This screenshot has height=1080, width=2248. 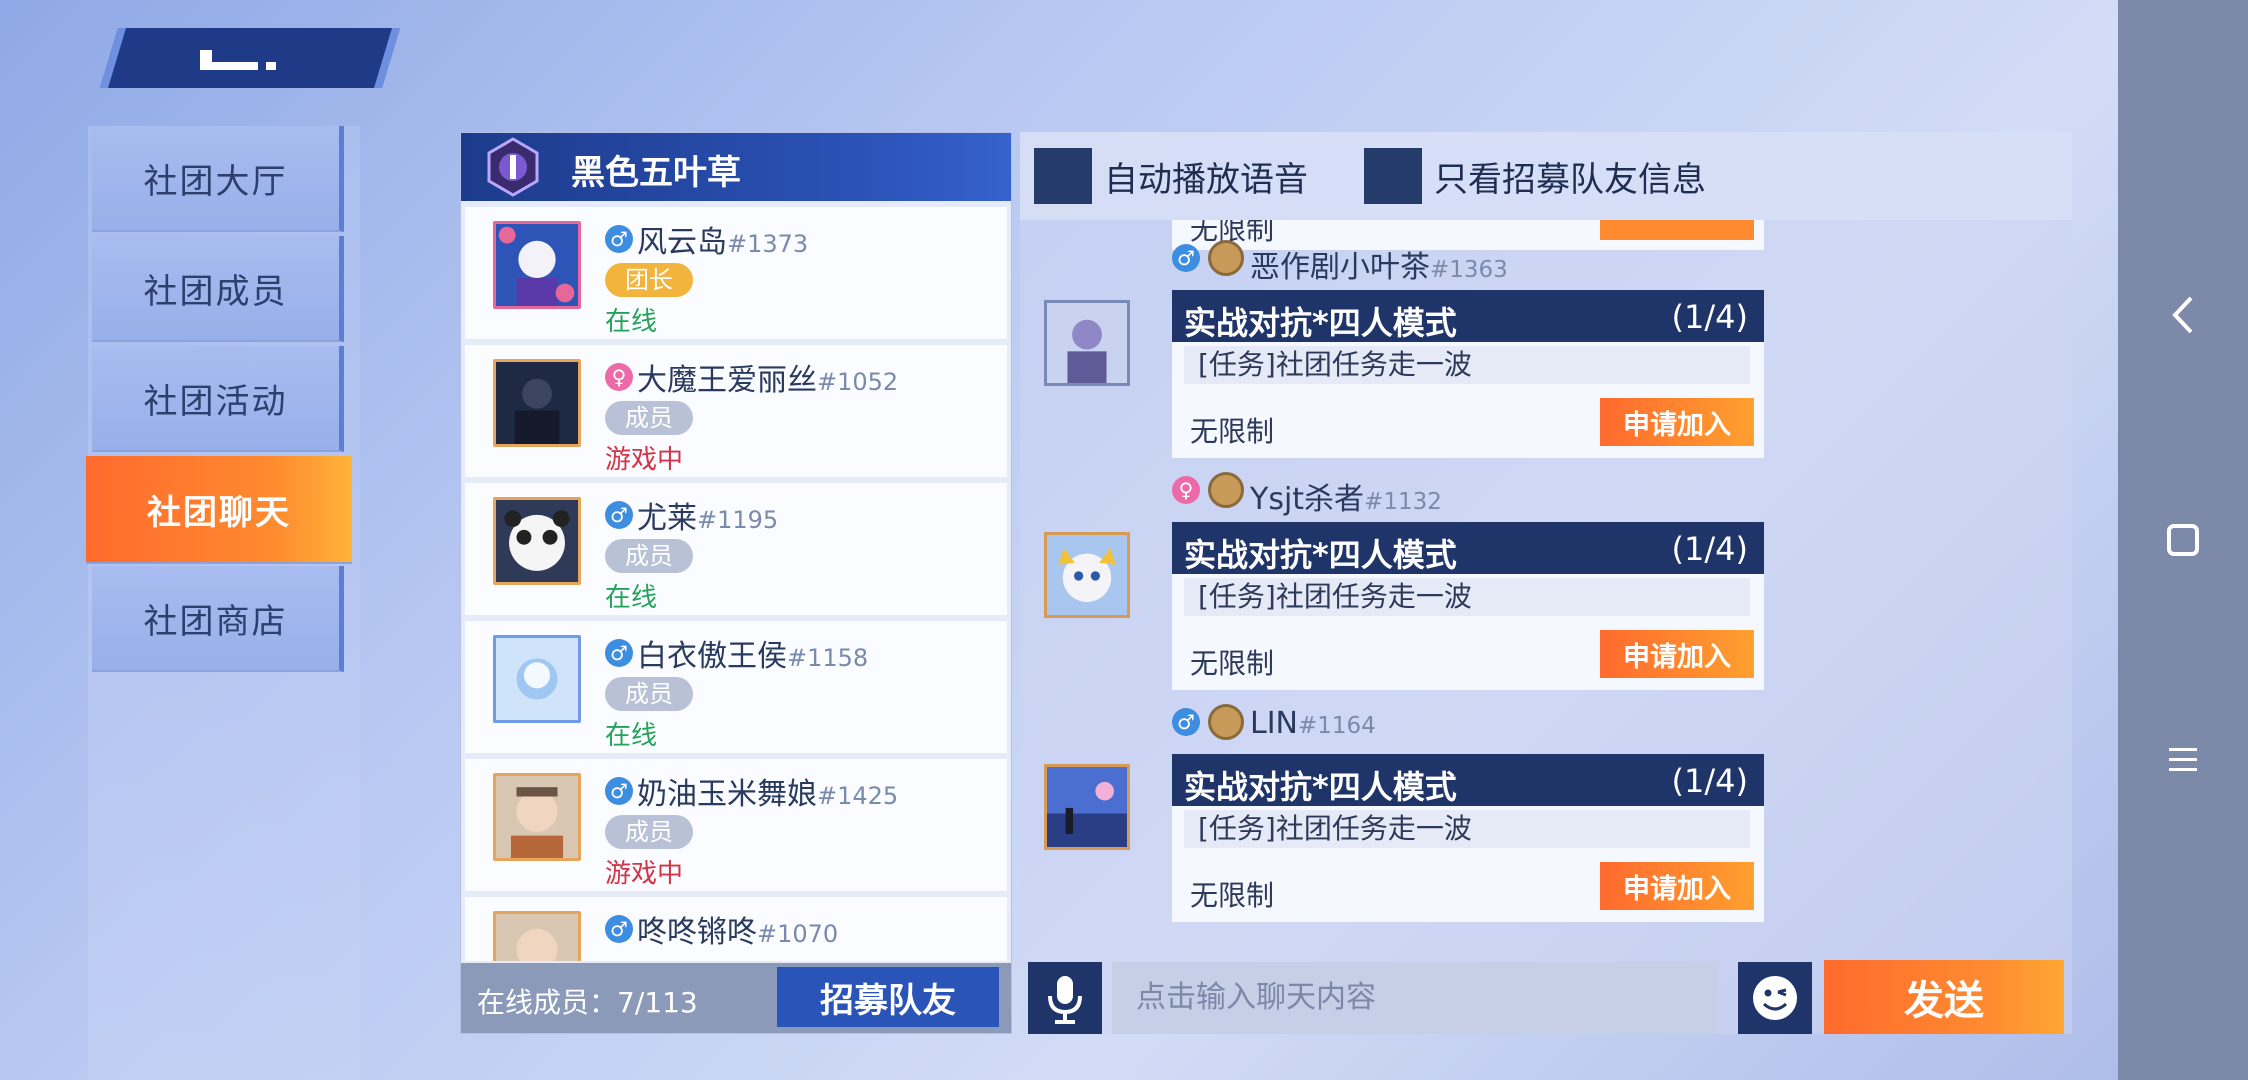 I want to click on nav-tab-club-shop: 社团商店, so click(x=218, y=619).